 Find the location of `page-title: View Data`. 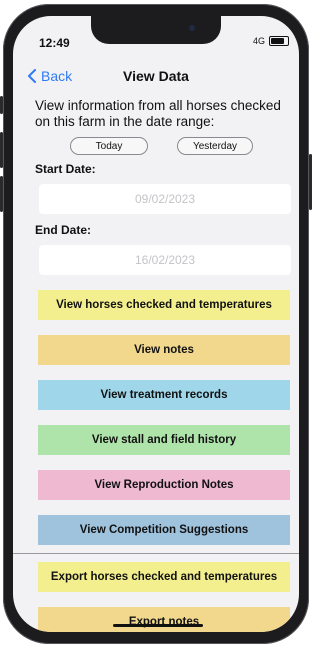

page-title: View Data is located at coordinates (156, 76).